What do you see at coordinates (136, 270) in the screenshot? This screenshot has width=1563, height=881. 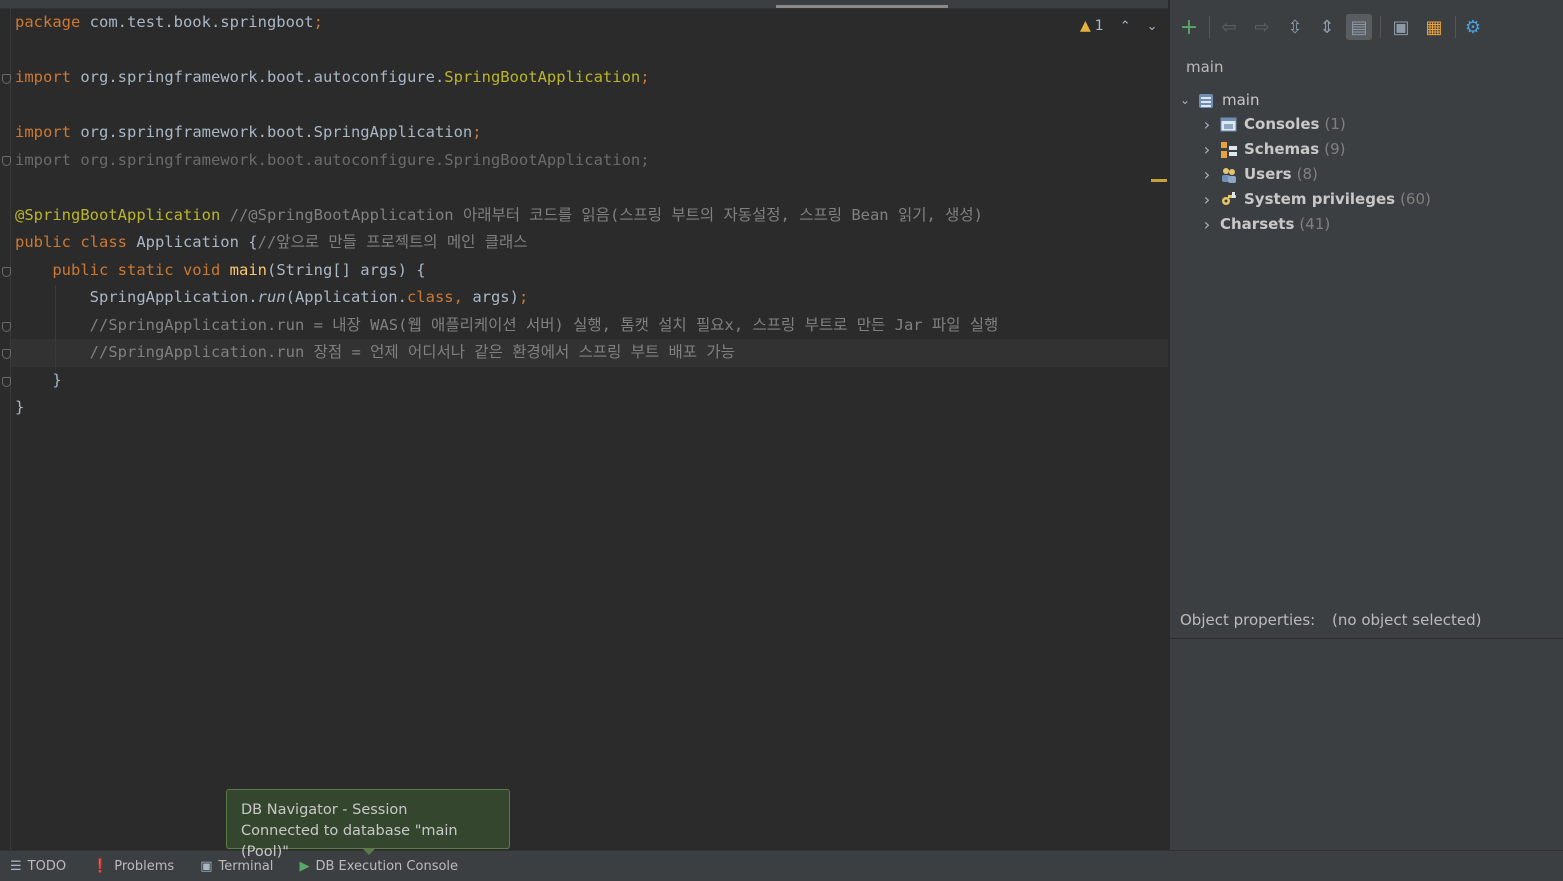 I see `code-token: public static void` at bounding box center [136, 270].